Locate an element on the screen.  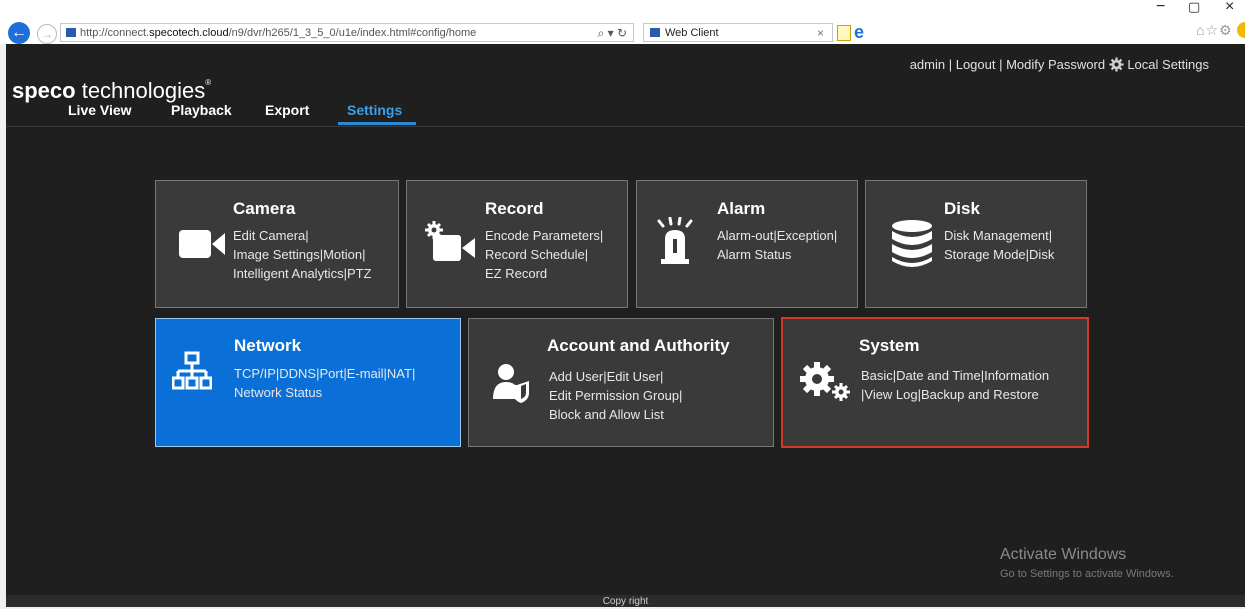
tile-alarm: Alarm Alarm-out|Exception| Alarm Status is located at coordinates (747, 244).